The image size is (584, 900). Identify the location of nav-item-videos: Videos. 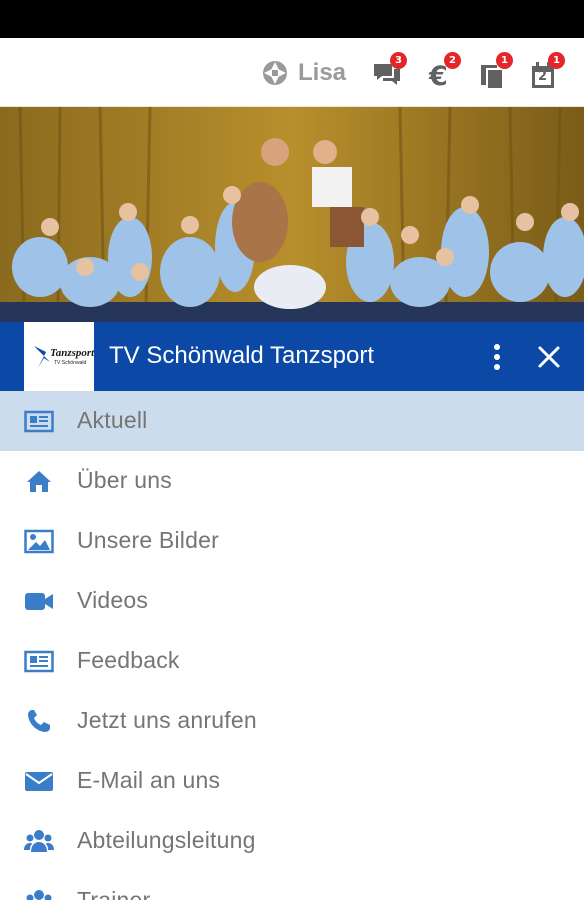
(292, 601).